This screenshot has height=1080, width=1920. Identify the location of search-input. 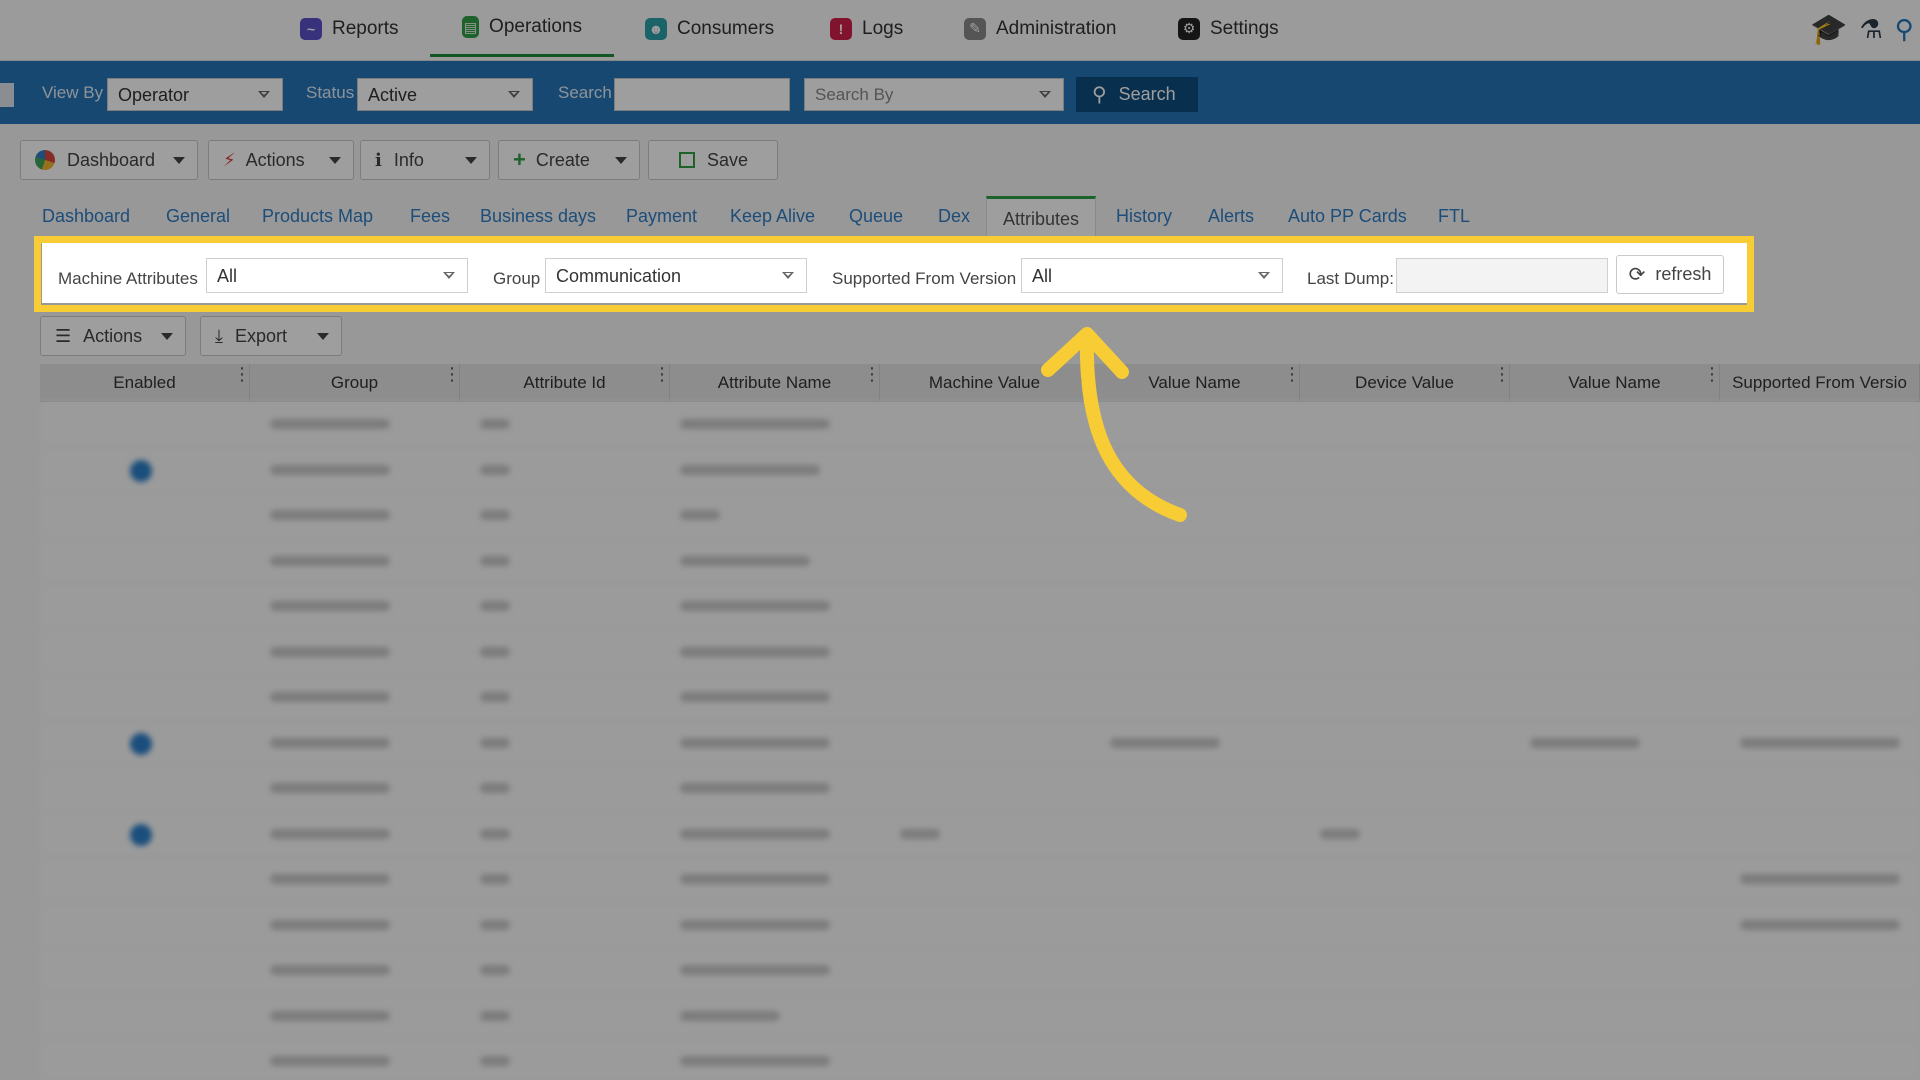
(702, 94).